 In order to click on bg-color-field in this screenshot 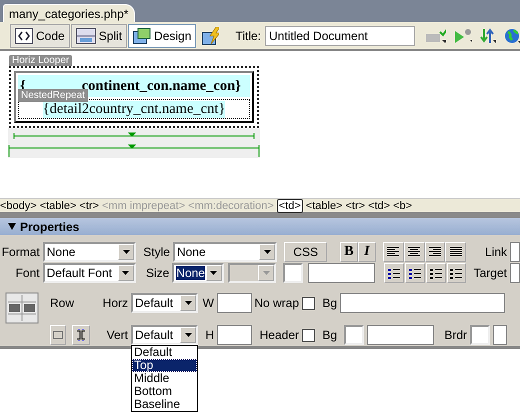, I will do `click(400, 335)`.